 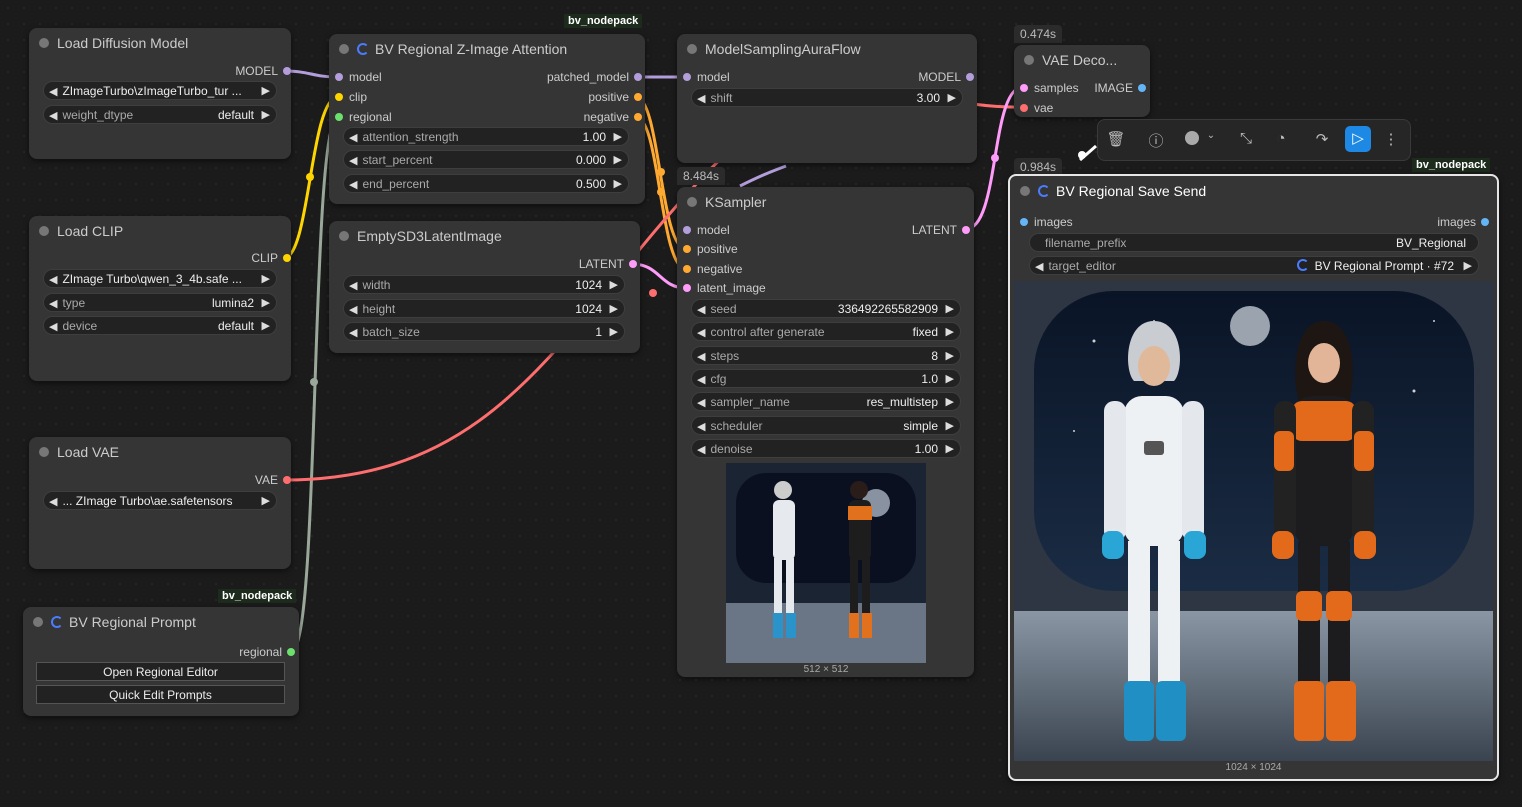 What do you see at coordinates (1038, 34) in the screenshot?
I see `execution-time: 0.474s` at bounding box center [1038, 34].